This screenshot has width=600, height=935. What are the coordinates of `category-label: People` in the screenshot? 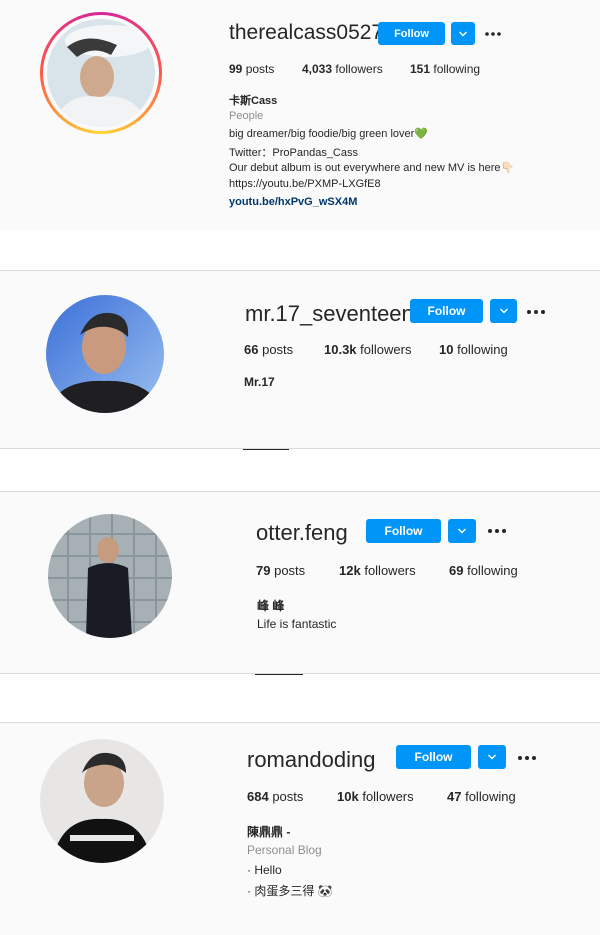 It's located at (246, 116).